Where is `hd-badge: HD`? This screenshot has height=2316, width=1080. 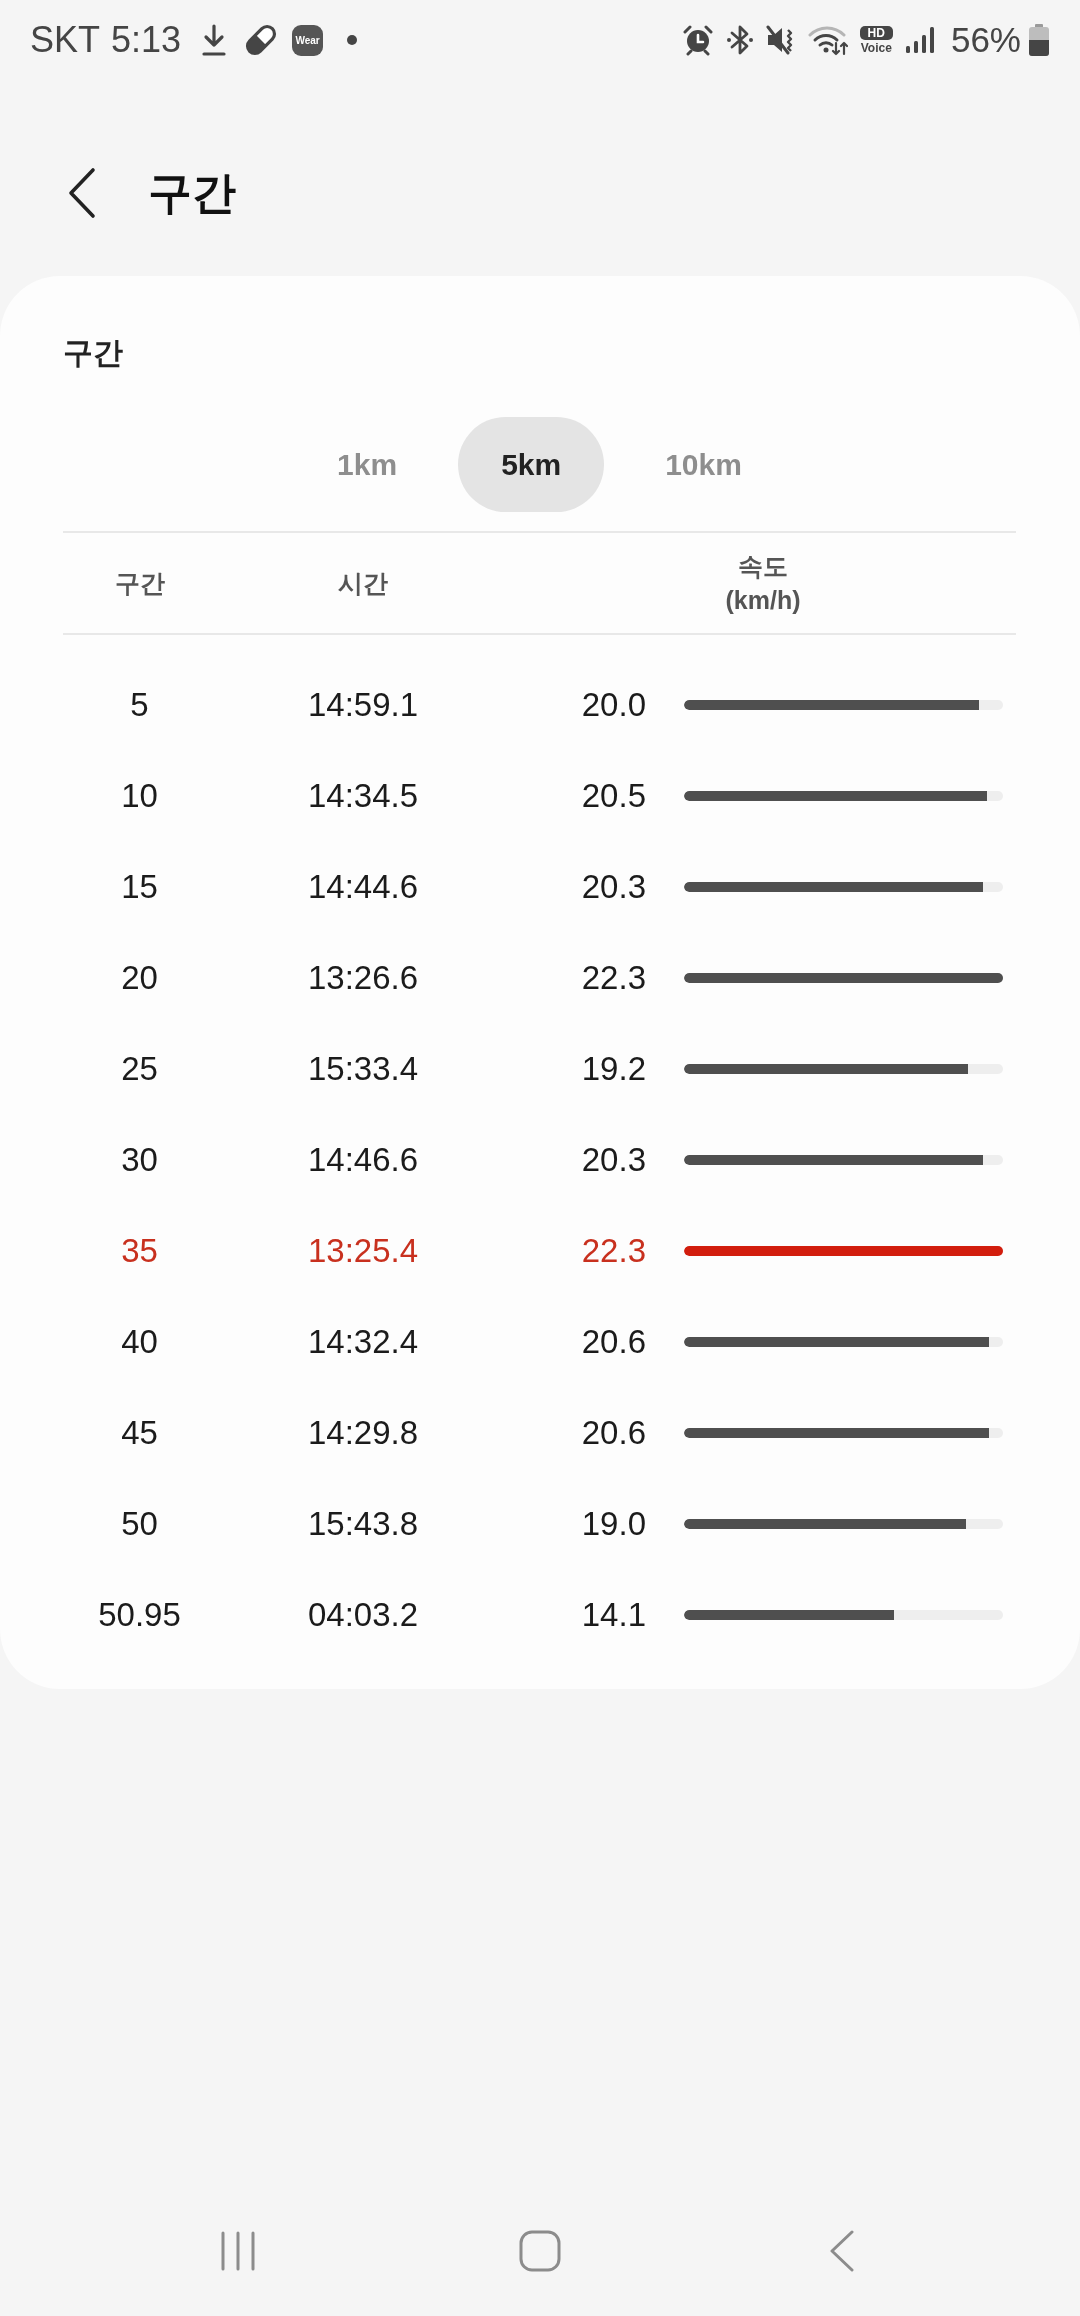 hd-badge: HD is located at coordinates (876, 33).